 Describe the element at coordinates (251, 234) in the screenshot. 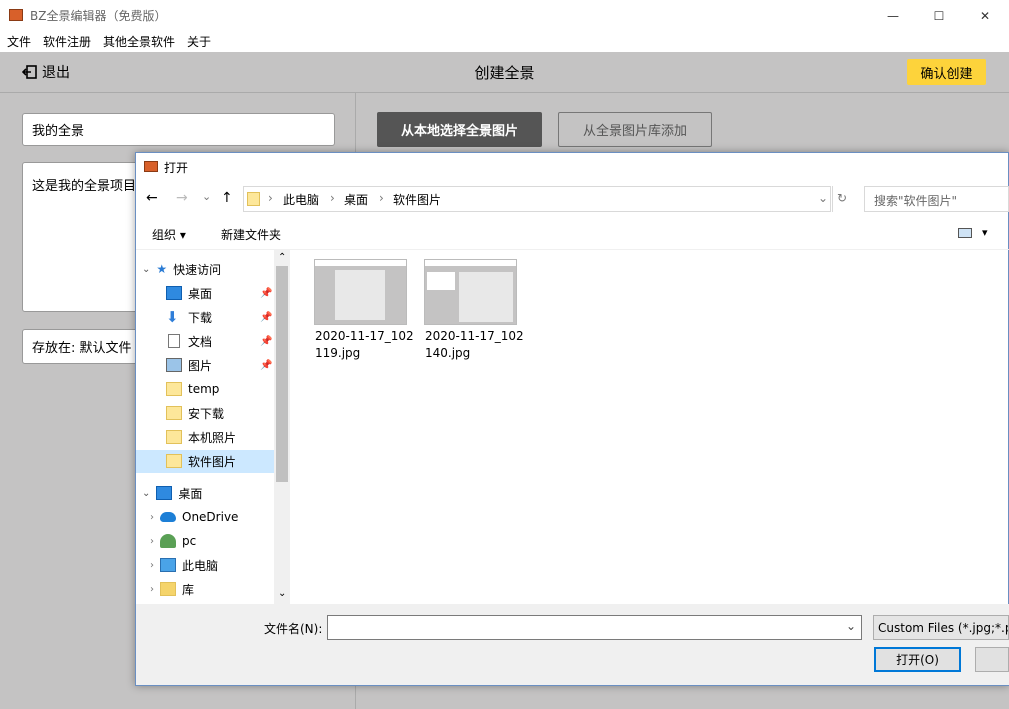

I see `new-folder-button: 新建文件夹` at that location.